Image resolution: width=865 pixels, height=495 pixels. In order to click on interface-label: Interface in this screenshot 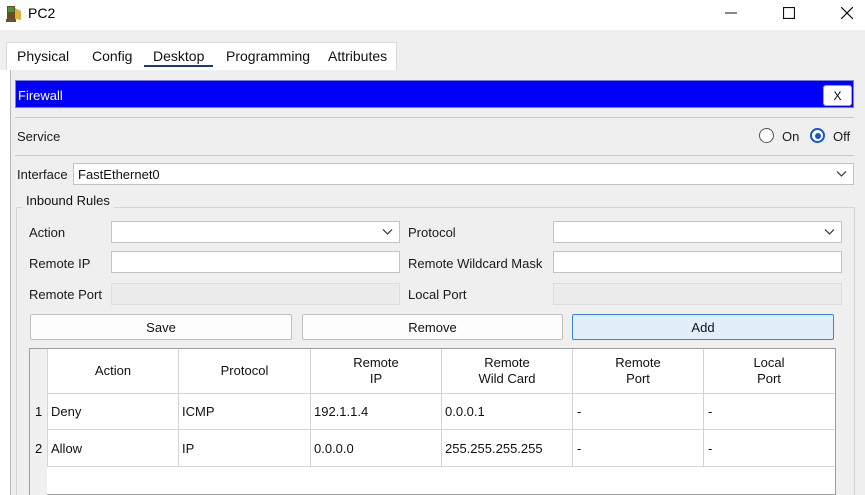, I will do `click(42, 174)`.